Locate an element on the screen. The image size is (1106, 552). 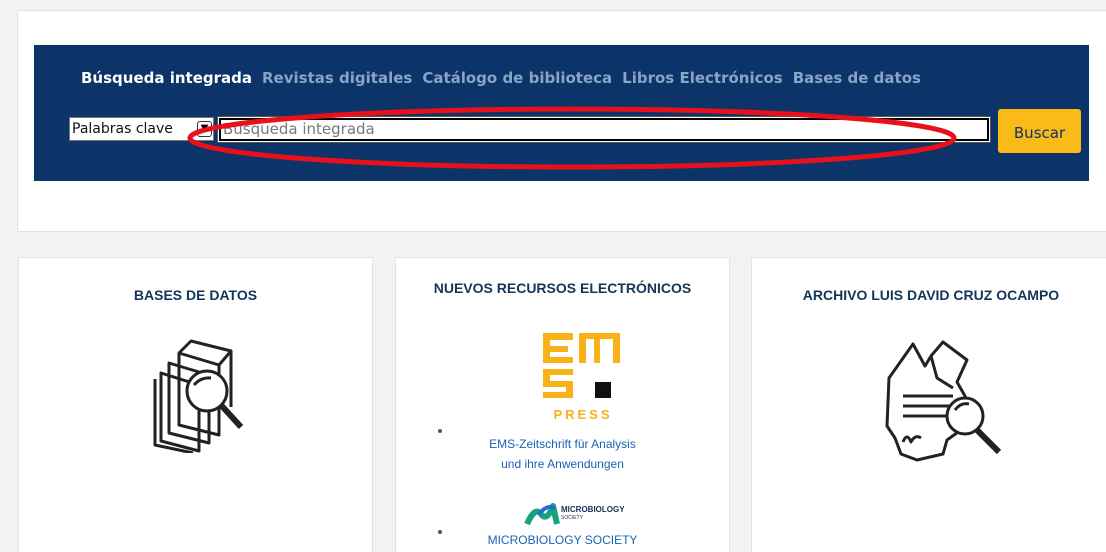
search-input-placeholder: Búsqueda integrada is located at coordinates (299, 129).